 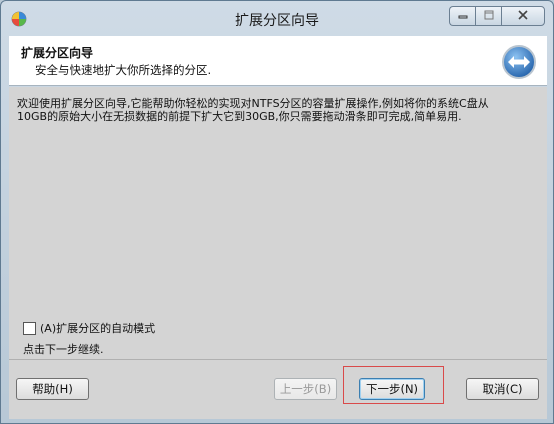 What do you see at coordinates (29, 328) in the screenshot?
I see `auto-mode-checkbox` at bounding box center [29, 328].